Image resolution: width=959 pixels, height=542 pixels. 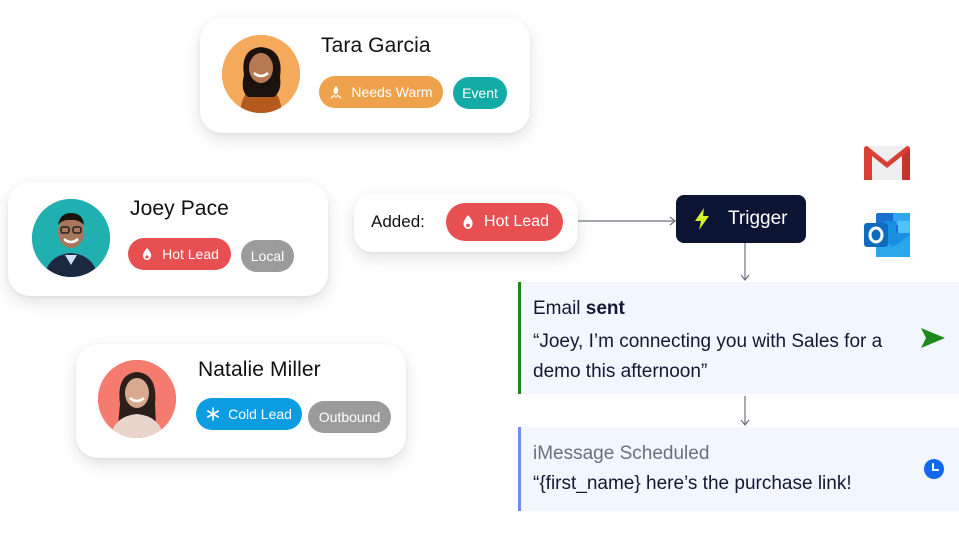 I want to click on contact-card-natalie-miller: Natalie Miller Cold Lead Outbound, so click(x=241, y=401).